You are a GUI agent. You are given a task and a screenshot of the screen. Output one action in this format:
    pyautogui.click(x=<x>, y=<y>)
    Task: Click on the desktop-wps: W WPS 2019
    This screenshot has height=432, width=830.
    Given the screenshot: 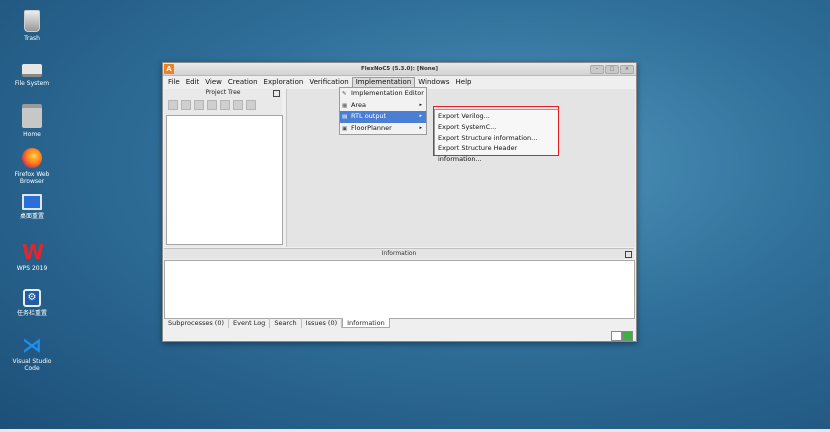 What is the action you would take?
    pyautogui.click(x=32, y=257)
    